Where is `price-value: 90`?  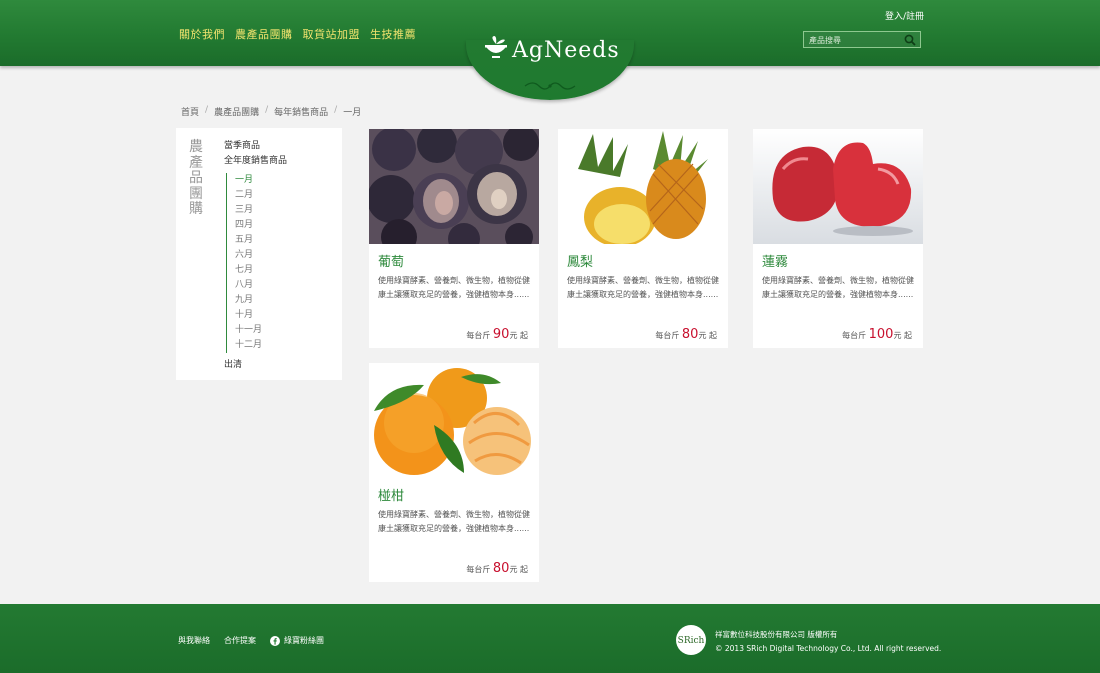 price-value: 90 is located at coordinates (501, 334).